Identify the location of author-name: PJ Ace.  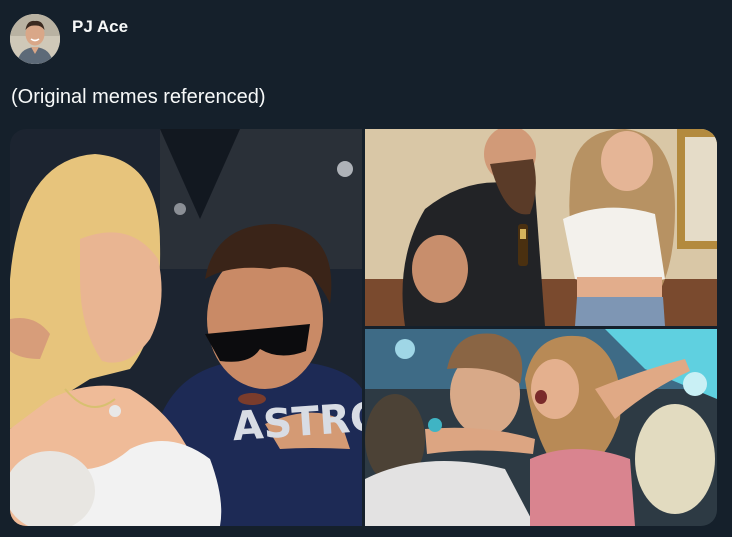
(100, 27).